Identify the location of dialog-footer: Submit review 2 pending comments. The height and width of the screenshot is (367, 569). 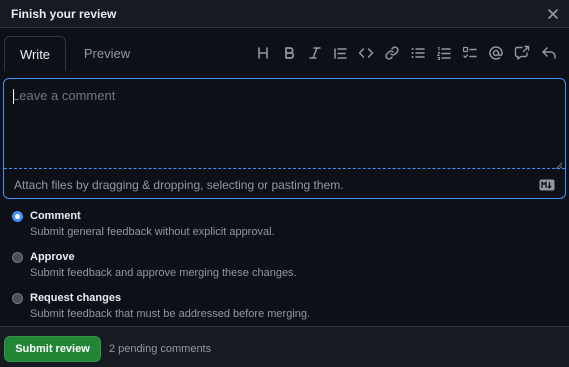
(284, 346).